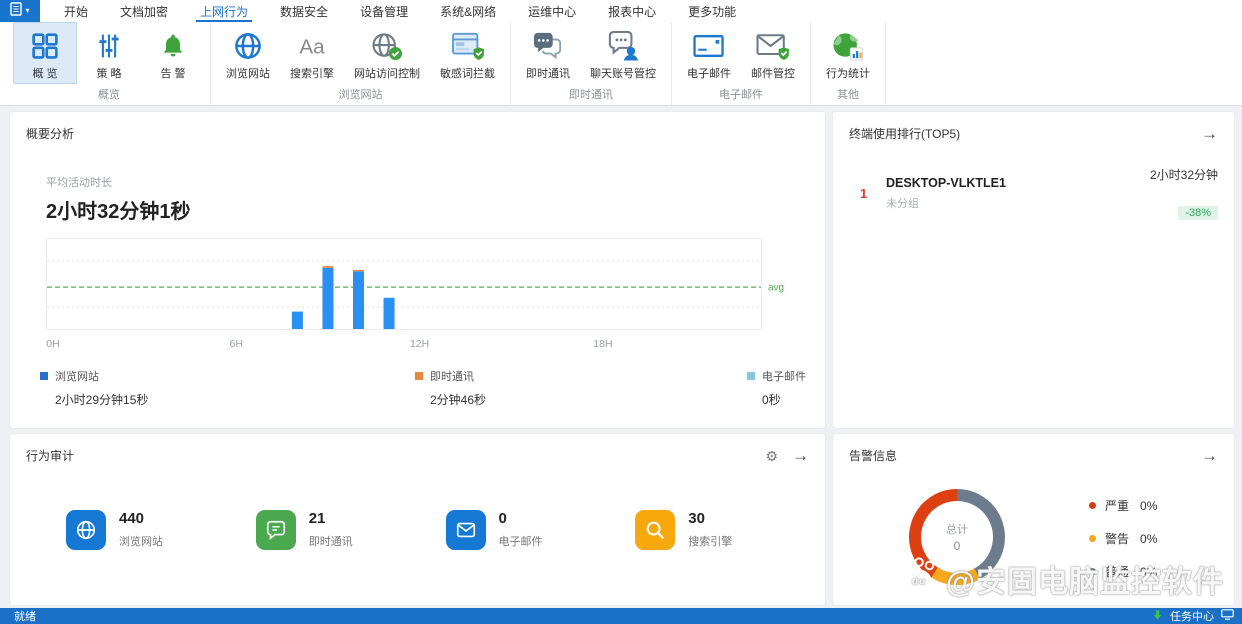 The width and height of the screenshot is (1242, 624). I want to click on ribbon-item-search-engine: Aa 搜索引擎, so click(312, 53).